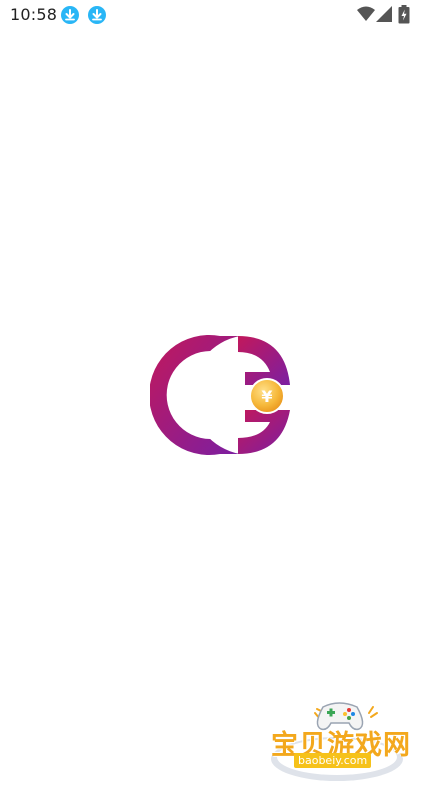 The image size is (445, 791). I want to click on wifi-icon, so click(366, 13).